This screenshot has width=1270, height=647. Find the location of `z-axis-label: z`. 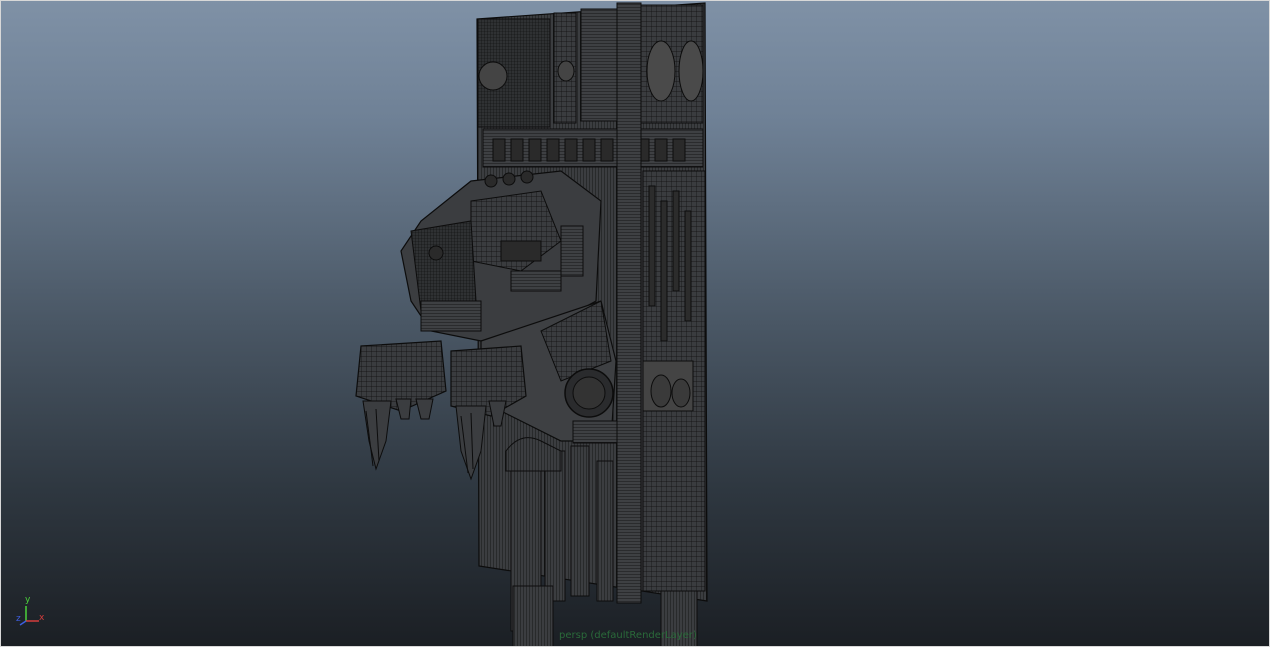

z-axis-label: z is located at coordinates (18, 619).